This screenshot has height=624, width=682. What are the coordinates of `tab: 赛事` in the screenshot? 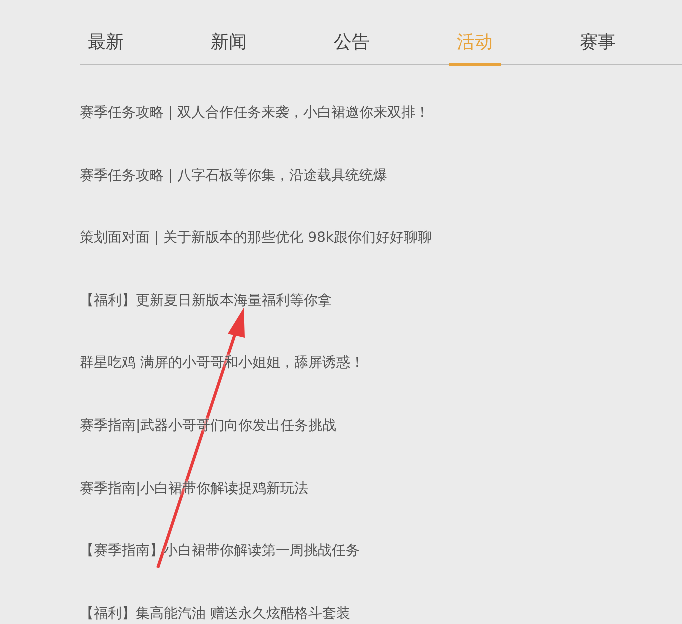 It's located at (598, 48).